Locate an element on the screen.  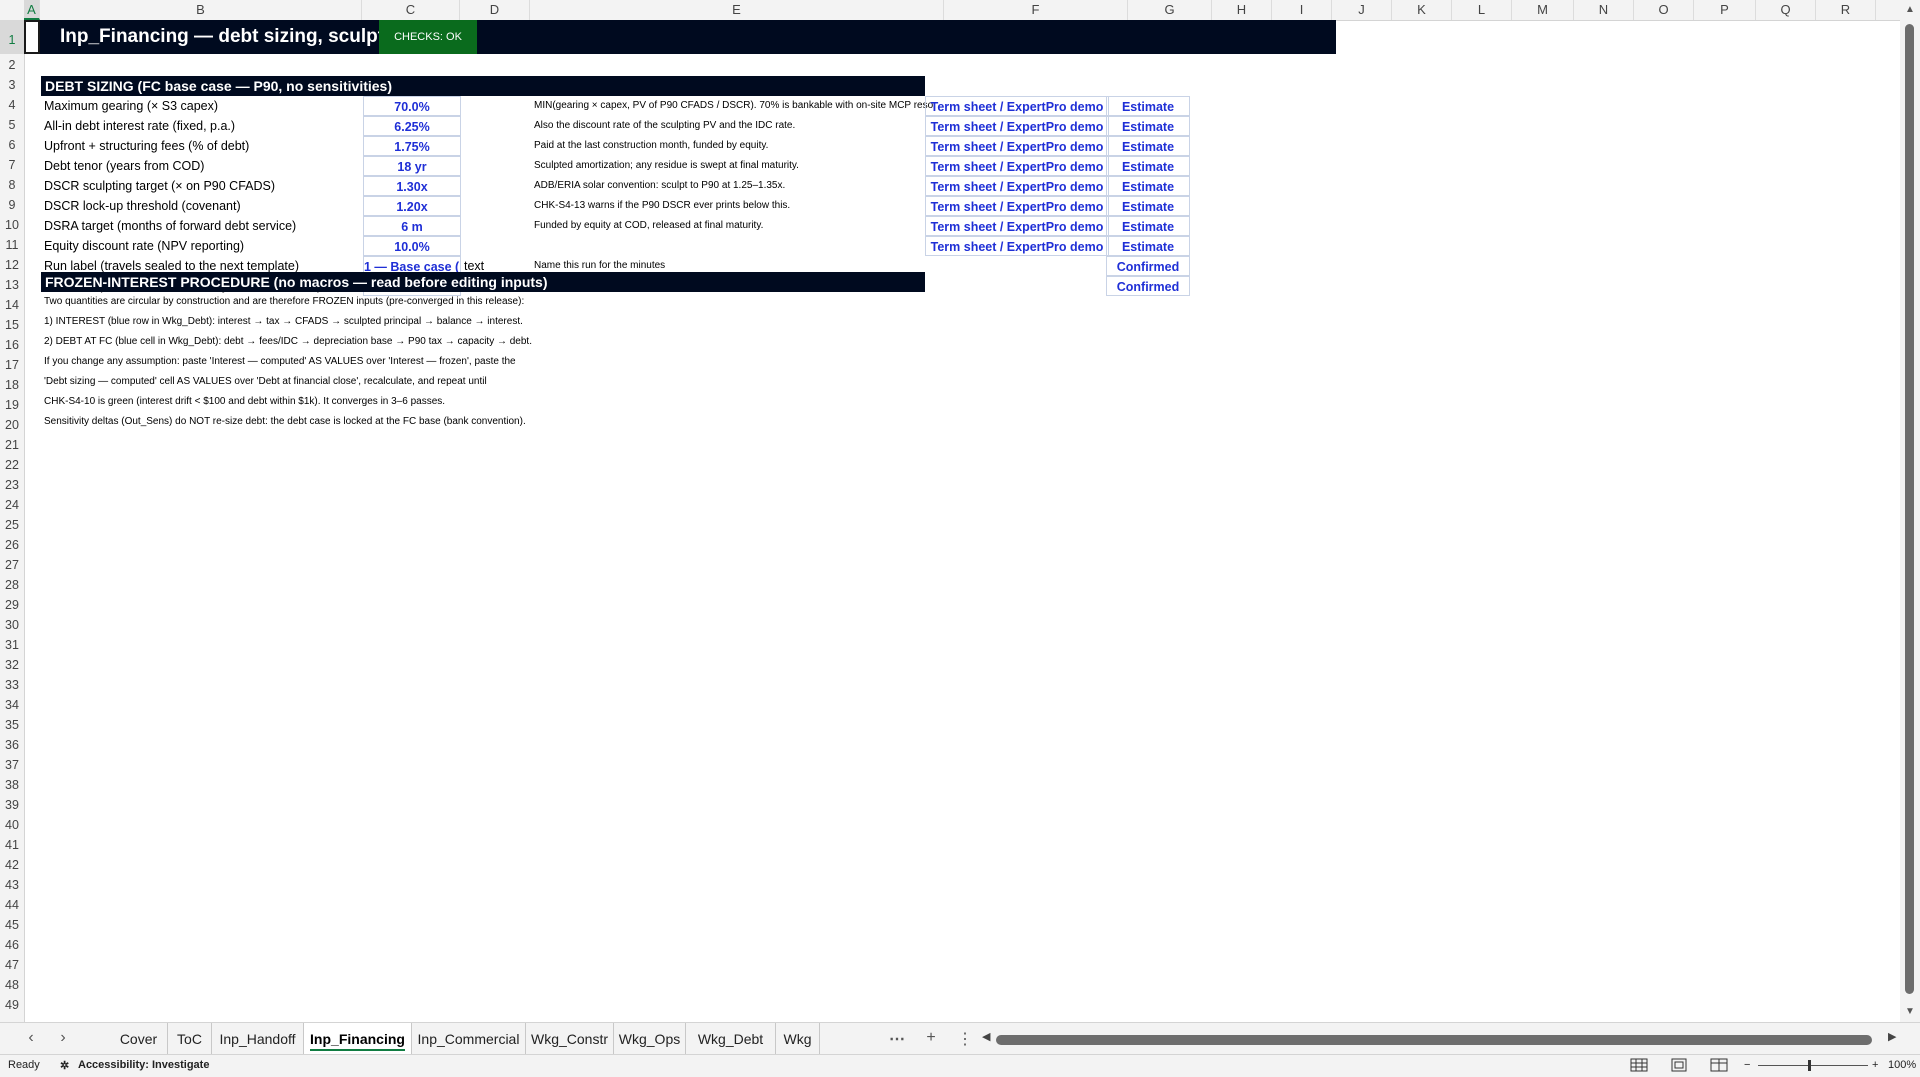
row-header: 36 is located at coordinates (12, 744).